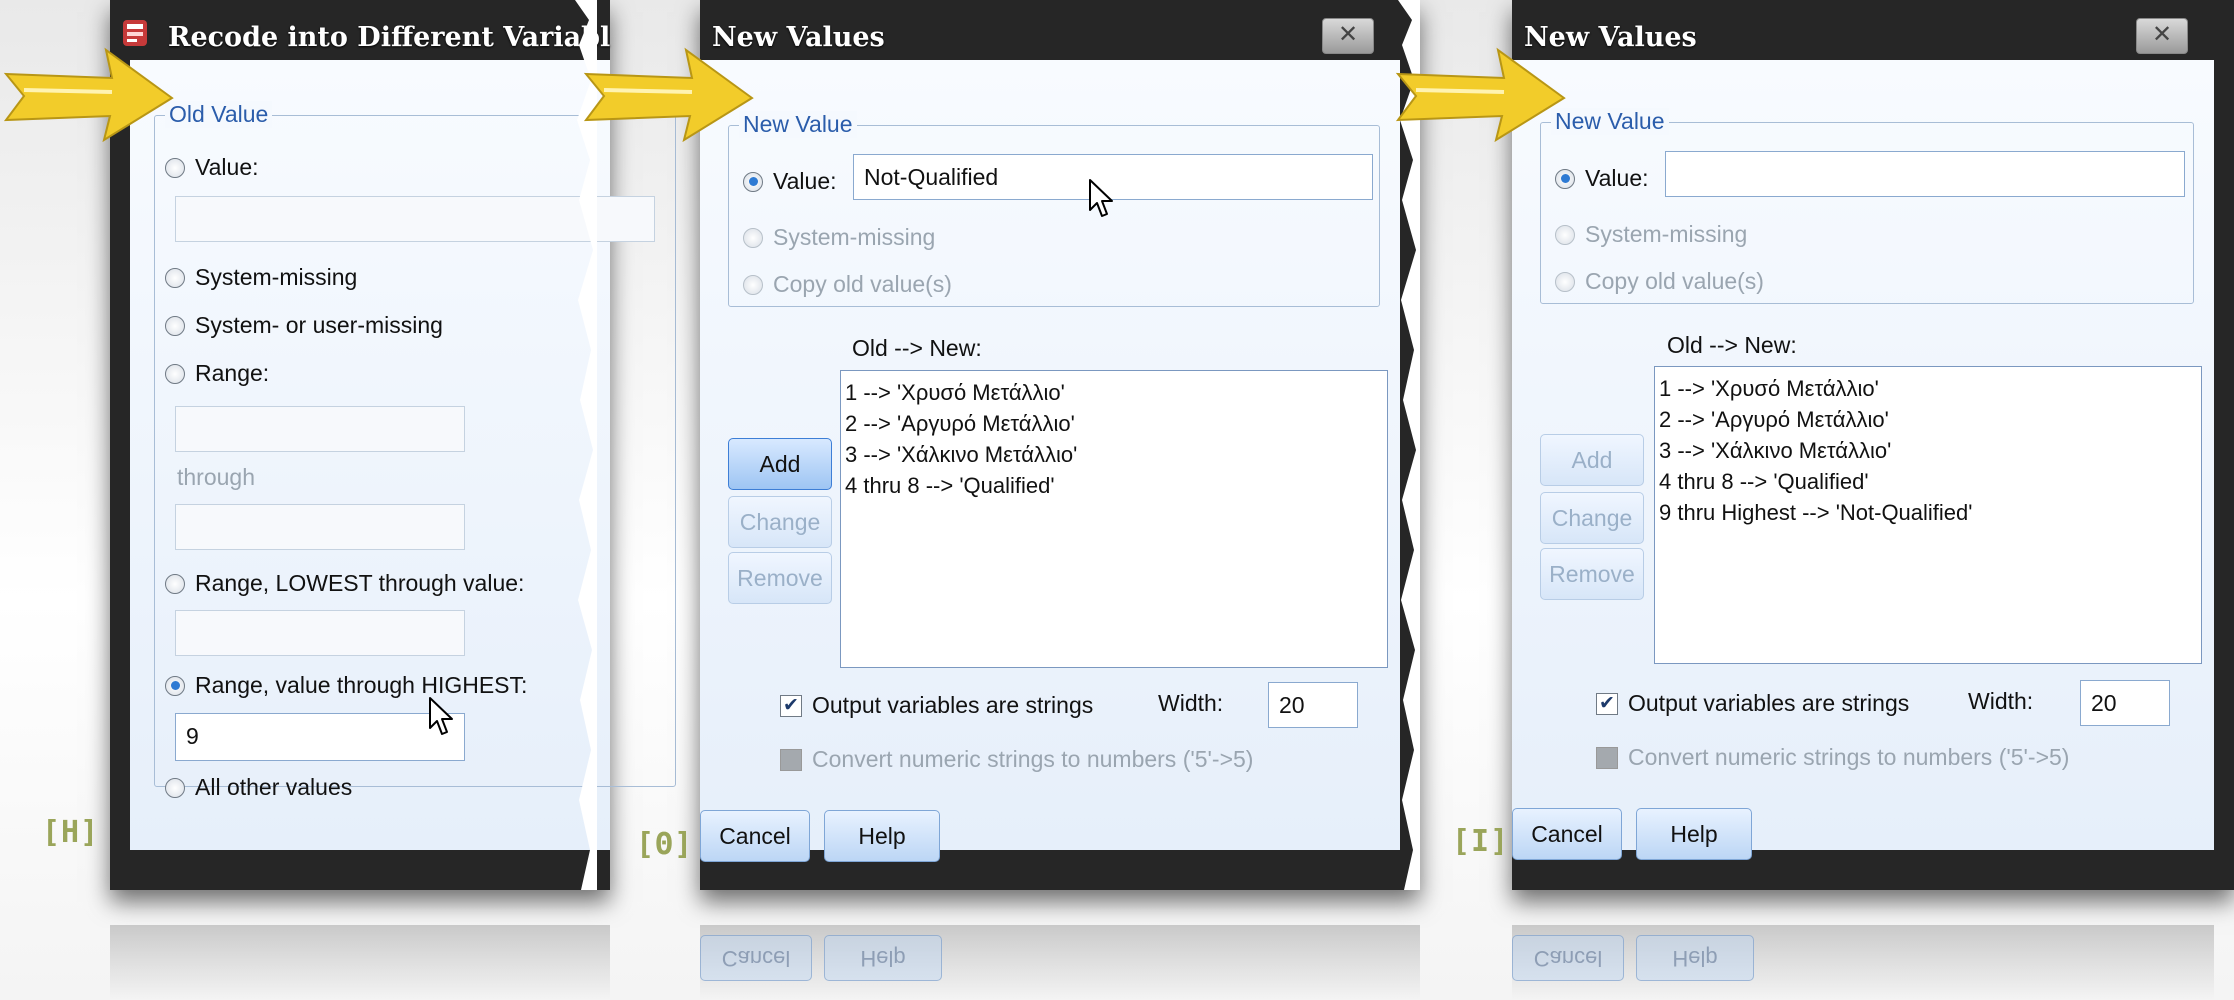 The image size is (2234, 1000). Describe the element at coordinates (1481, 841) in the screenshot. I see `step-label-i: [I]` at that location.